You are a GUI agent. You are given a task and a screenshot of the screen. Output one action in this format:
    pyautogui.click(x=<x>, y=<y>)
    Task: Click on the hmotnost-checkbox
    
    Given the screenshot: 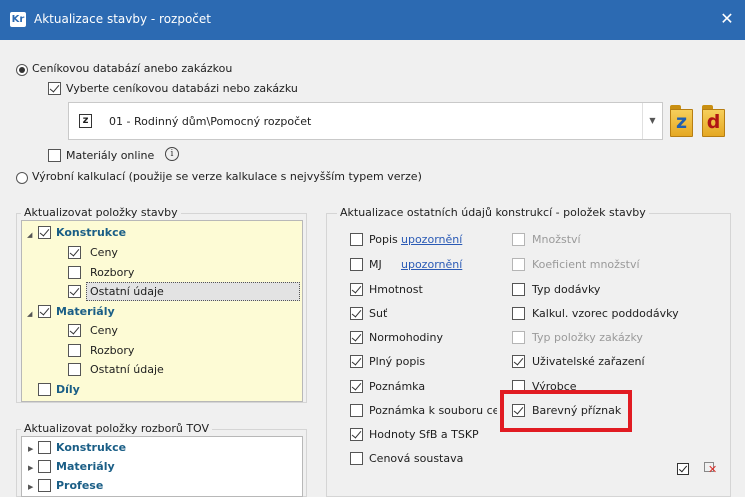 What is the action you would take?
    pyautogui.click(x=356, y=289)
    